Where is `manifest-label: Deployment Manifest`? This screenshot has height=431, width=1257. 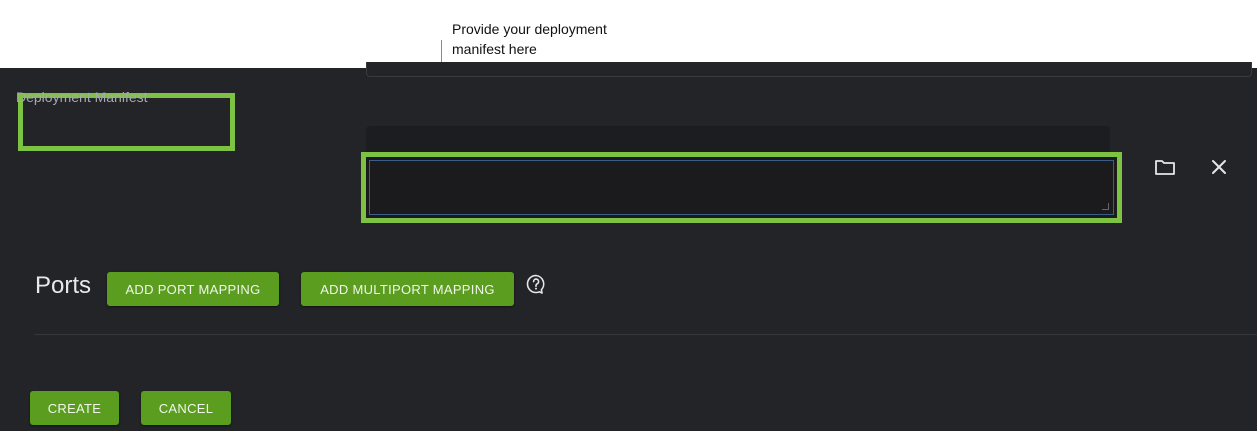 manifest-label: Deployment Manifest is located at coordinates (82, 97).